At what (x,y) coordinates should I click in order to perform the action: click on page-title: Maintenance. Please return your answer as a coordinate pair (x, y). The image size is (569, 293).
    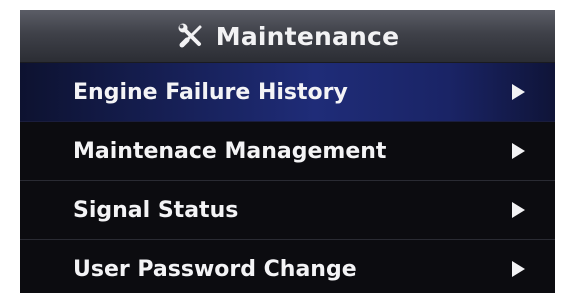
    Looking at the image, I should click on (307, 36).